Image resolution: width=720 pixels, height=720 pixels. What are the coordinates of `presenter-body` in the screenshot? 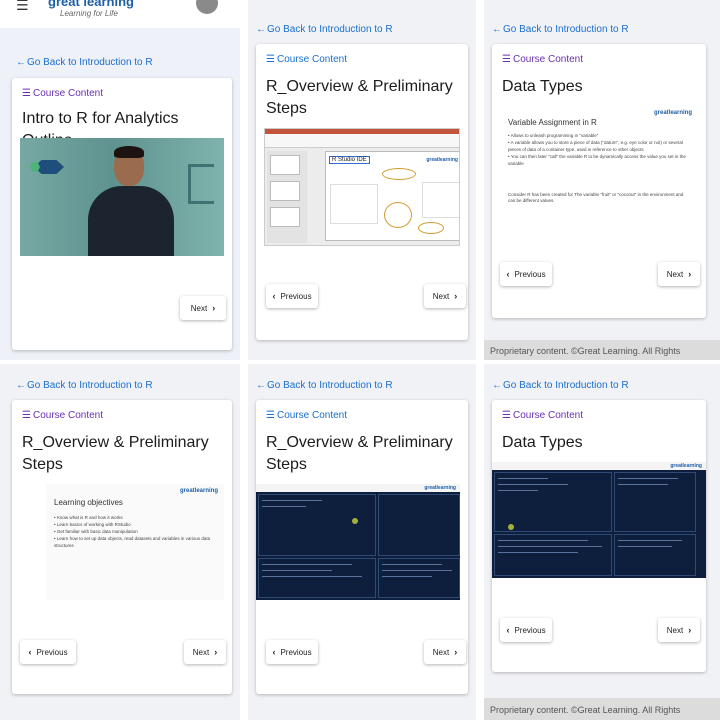 It's located at (131, 221).